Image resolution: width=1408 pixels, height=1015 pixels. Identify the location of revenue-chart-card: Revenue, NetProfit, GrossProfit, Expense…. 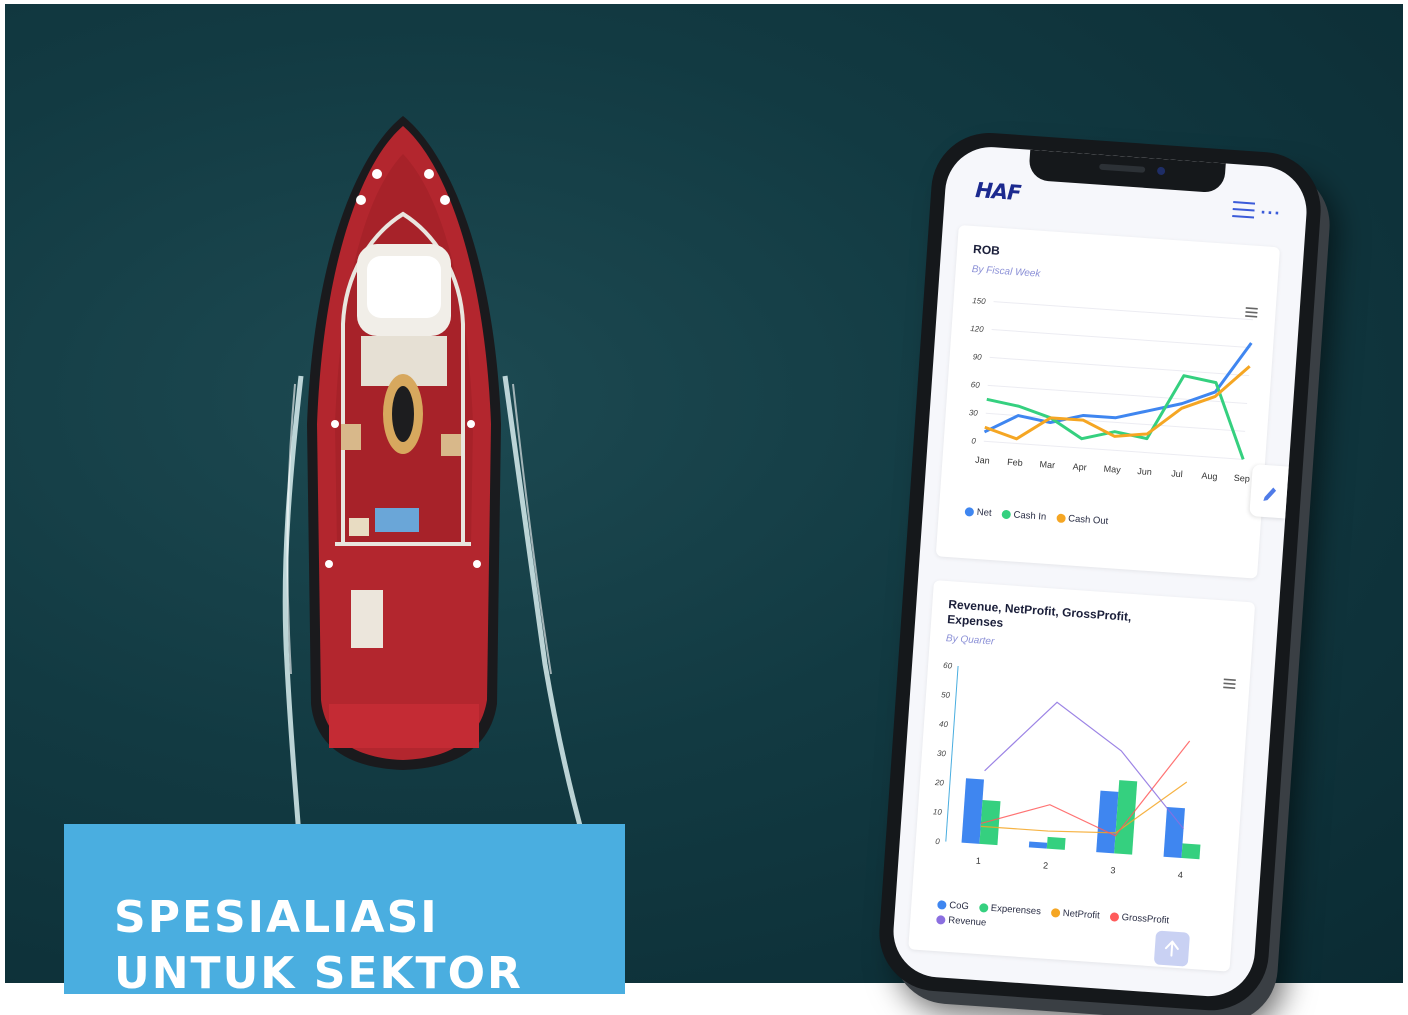
(1082, 776).